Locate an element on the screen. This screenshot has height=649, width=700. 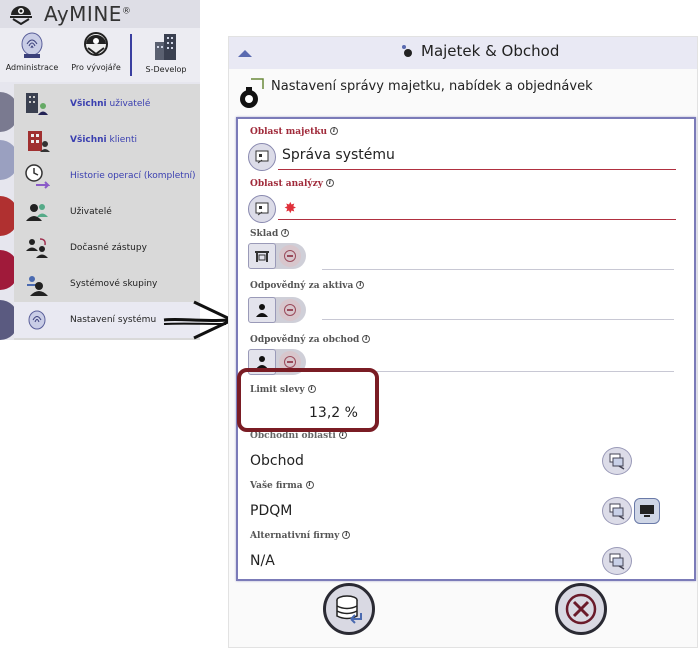
limit-slevy-highlight is located at coordinates (308, 400).